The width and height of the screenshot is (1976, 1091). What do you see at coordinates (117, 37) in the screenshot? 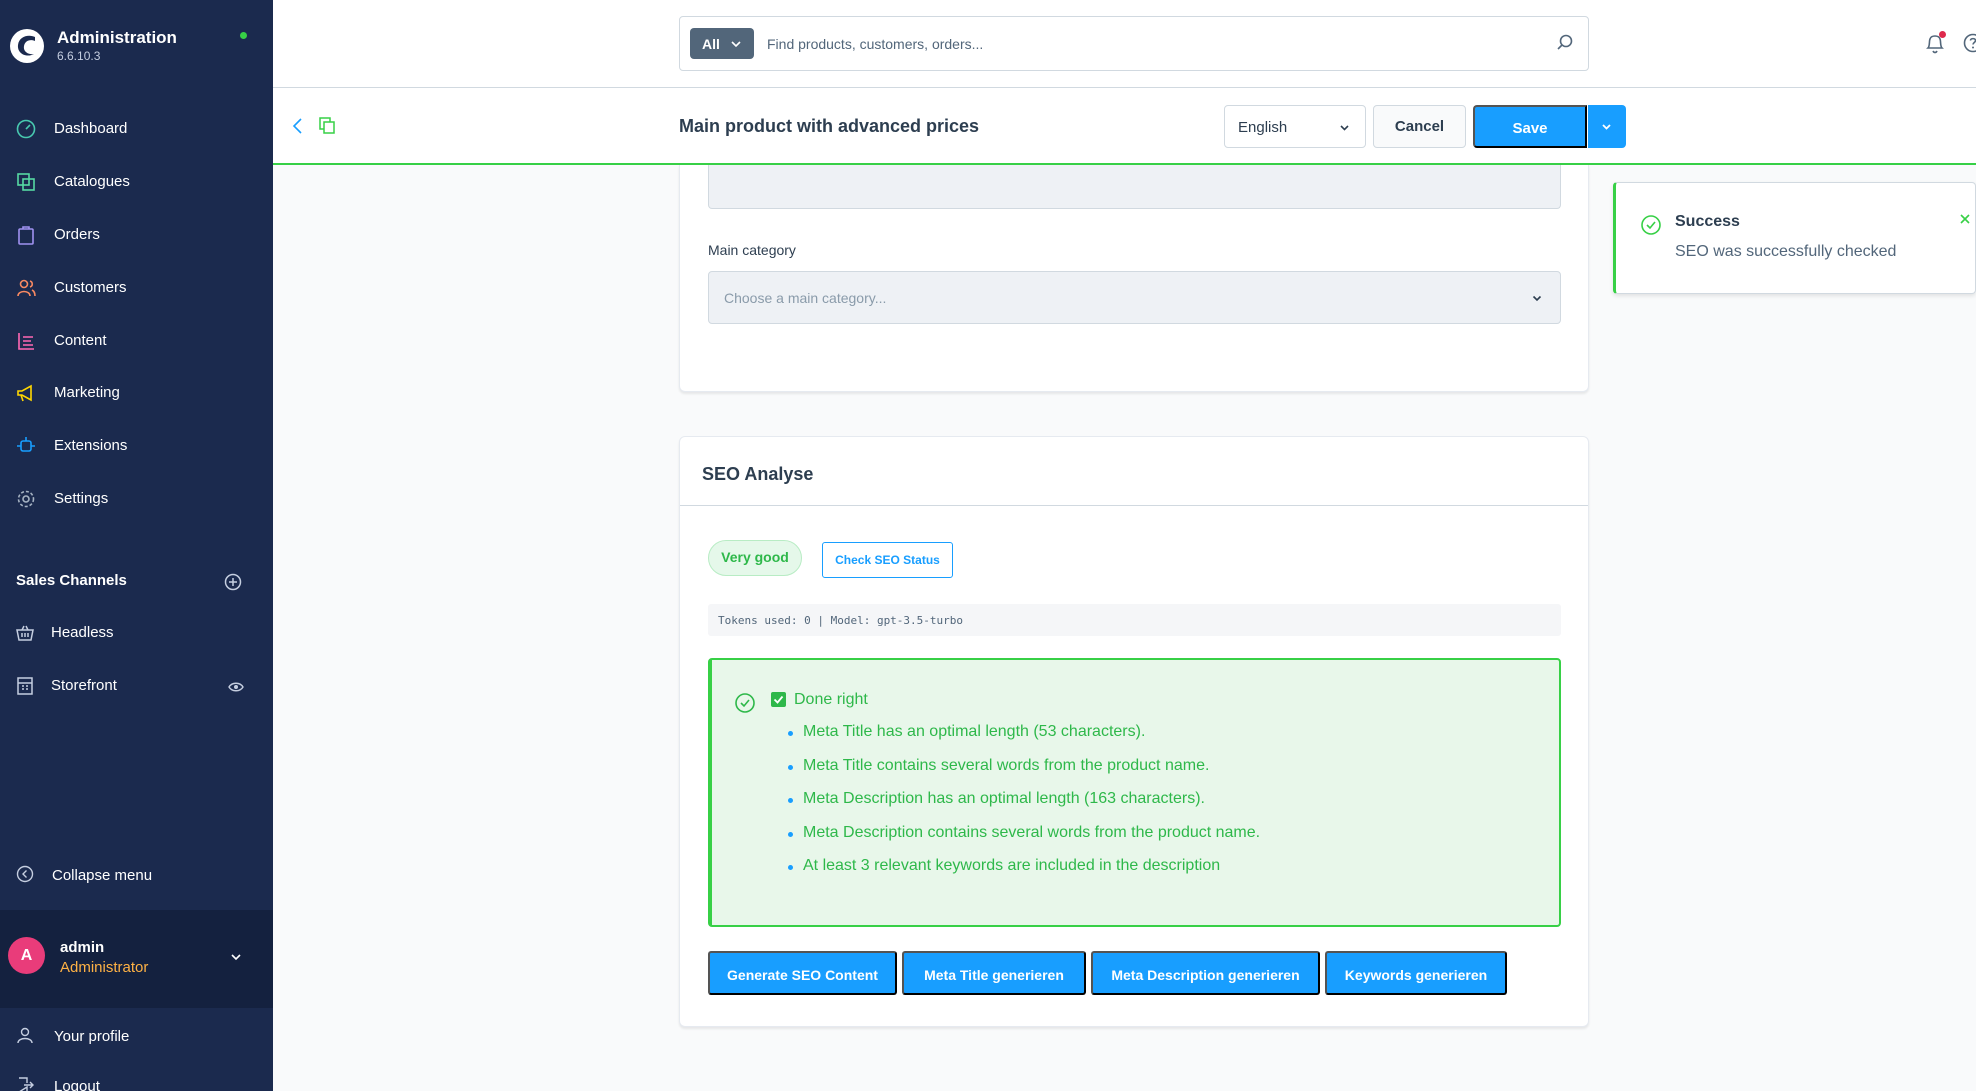
I see `app-title: Administration` at bounding box center [117, 37].